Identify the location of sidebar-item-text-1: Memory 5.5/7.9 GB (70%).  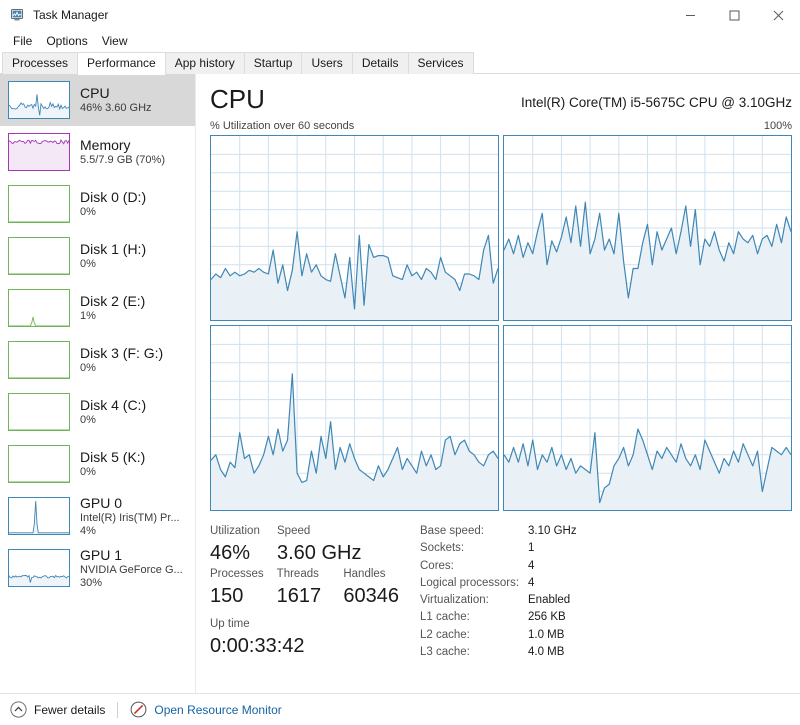
(122, 152).